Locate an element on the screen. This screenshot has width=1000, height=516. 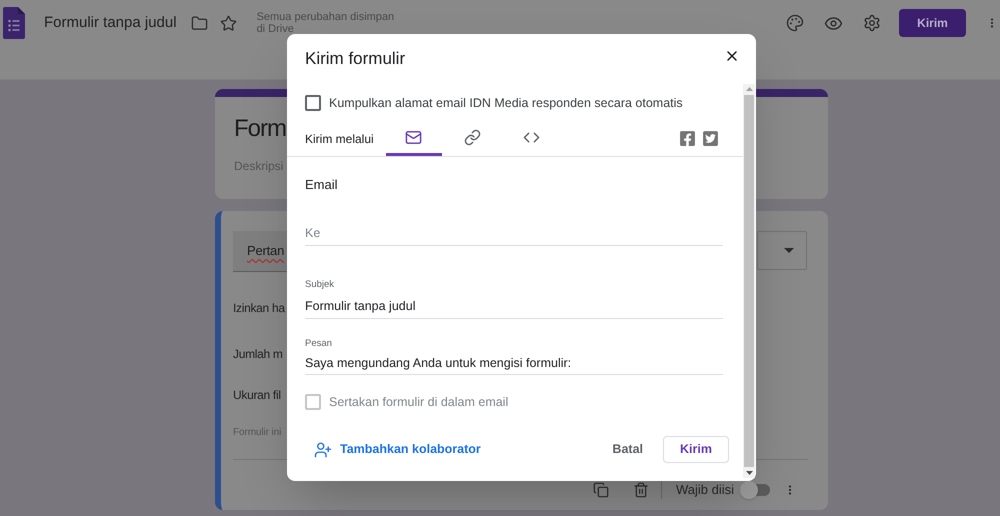
folder-icon is located at coordinates (199, 23).